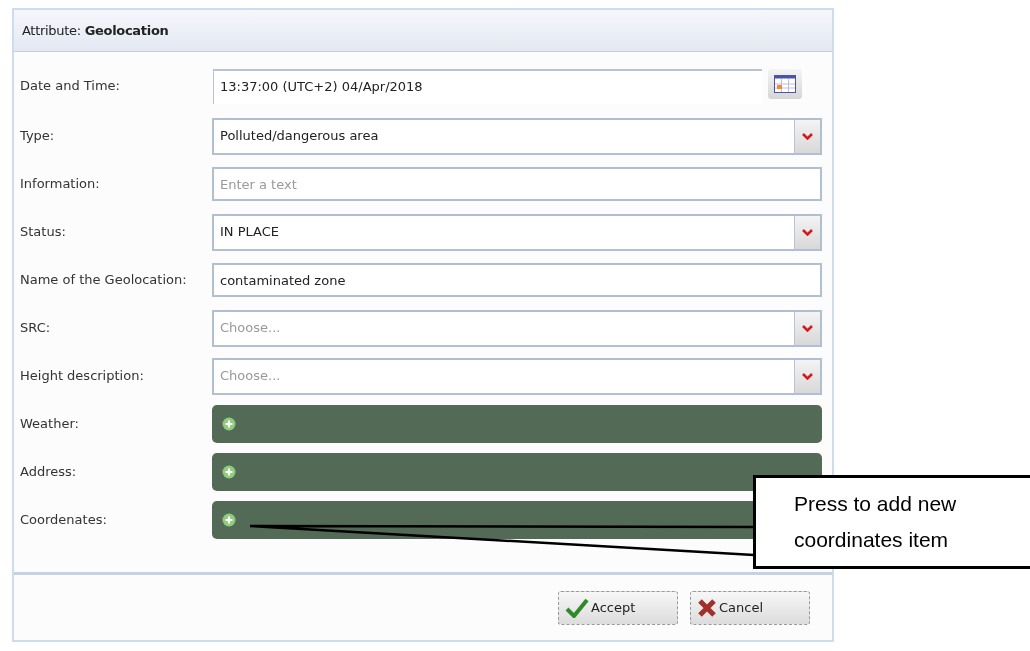 The height and width of the screenshot is (651, 1030). I want to click on field-label: Address:, so click(49, 472).